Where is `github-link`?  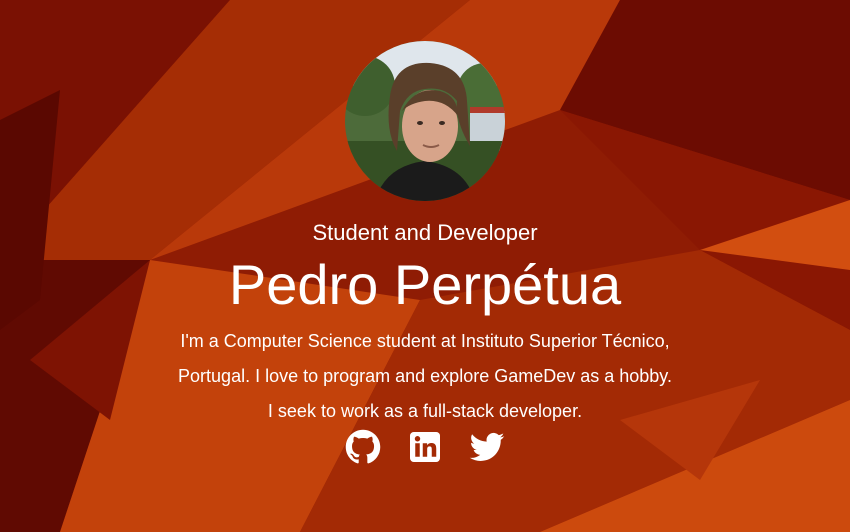 github-link is located at coordinates (363, 447).